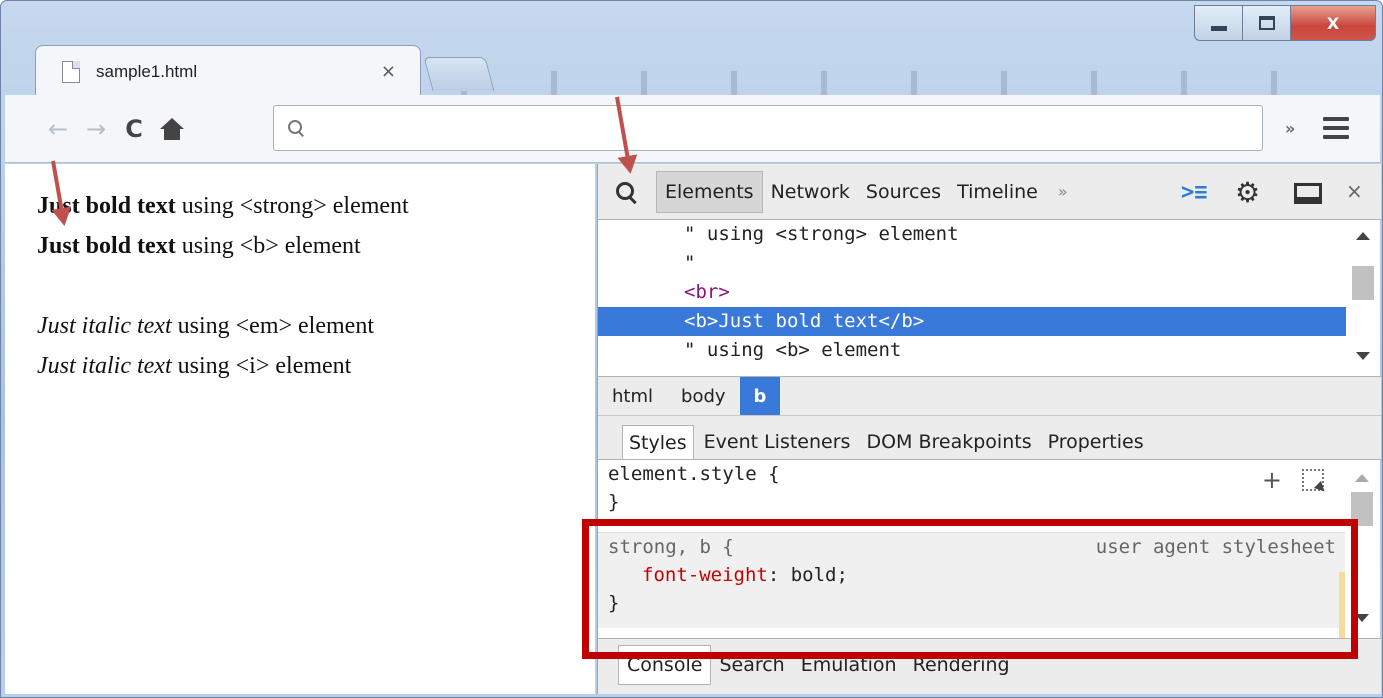 The height and width of the screenshot is (698, 1383). Describe the element at coordinates (614, 502) in the screenshot. I see `element-style-close: }` at that location.